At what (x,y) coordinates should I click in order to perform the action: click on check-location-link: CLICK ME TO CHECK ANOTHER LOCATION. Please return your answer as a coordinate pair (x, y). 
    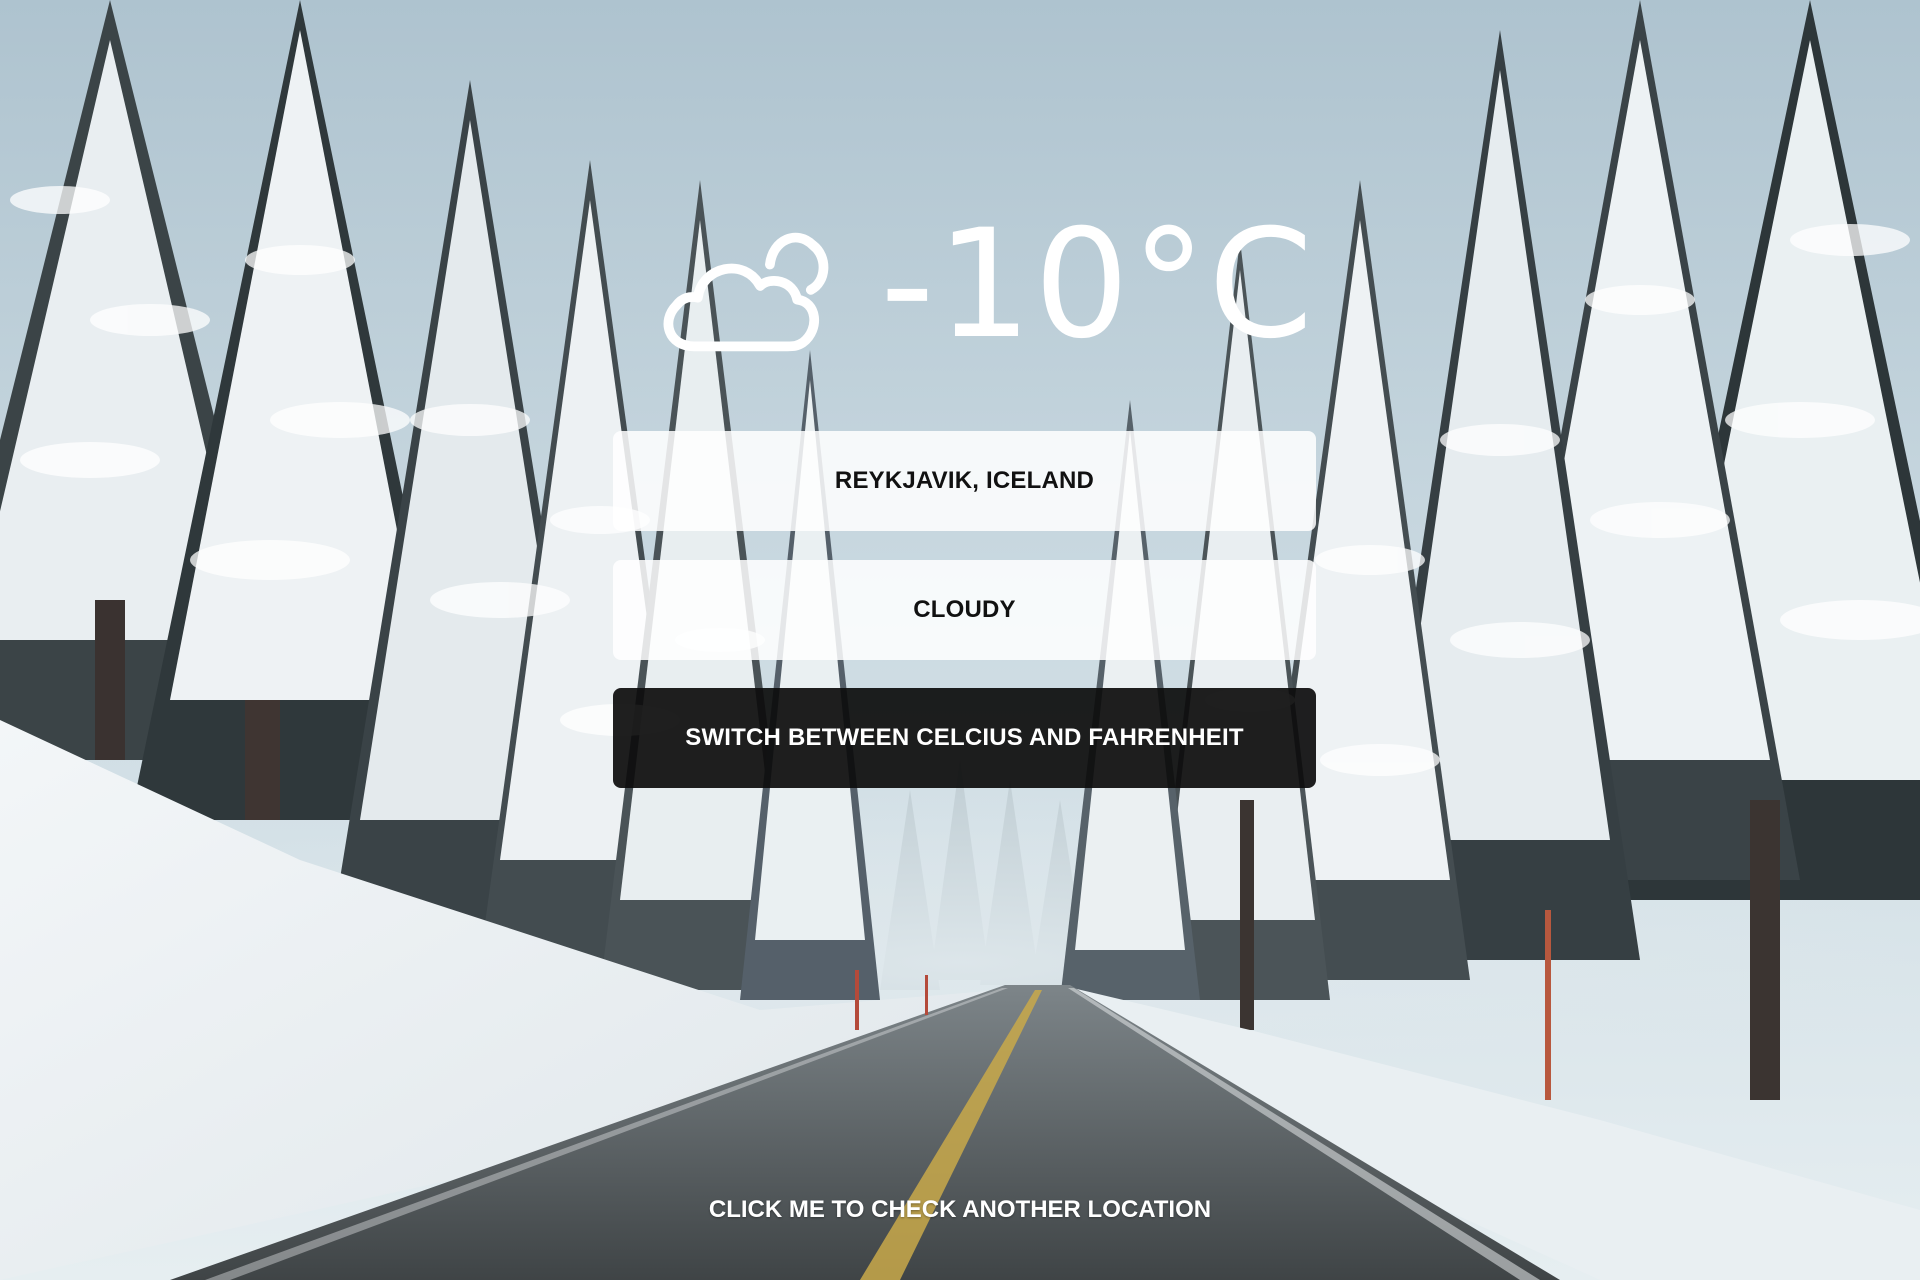
    Looking at the image, I should click on (960, 1210).